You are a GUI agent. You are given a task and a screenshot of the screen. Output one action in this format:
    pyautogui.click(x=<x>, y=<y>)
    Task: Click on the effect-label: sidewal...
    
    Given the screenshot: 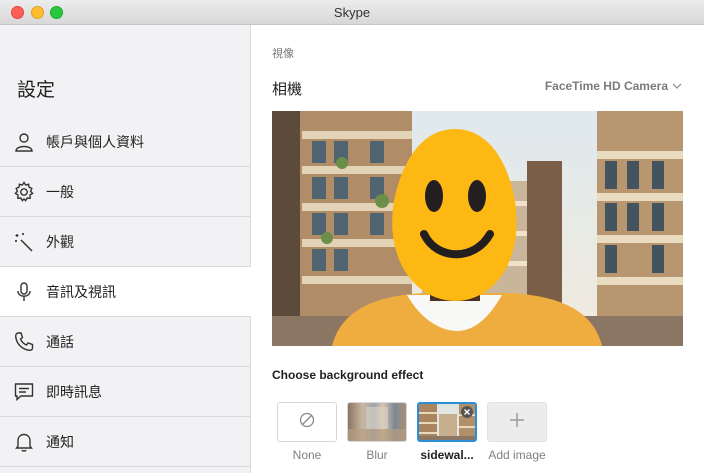 What is the action you would take?
    pyautogui.click(x=447, y=455)
    